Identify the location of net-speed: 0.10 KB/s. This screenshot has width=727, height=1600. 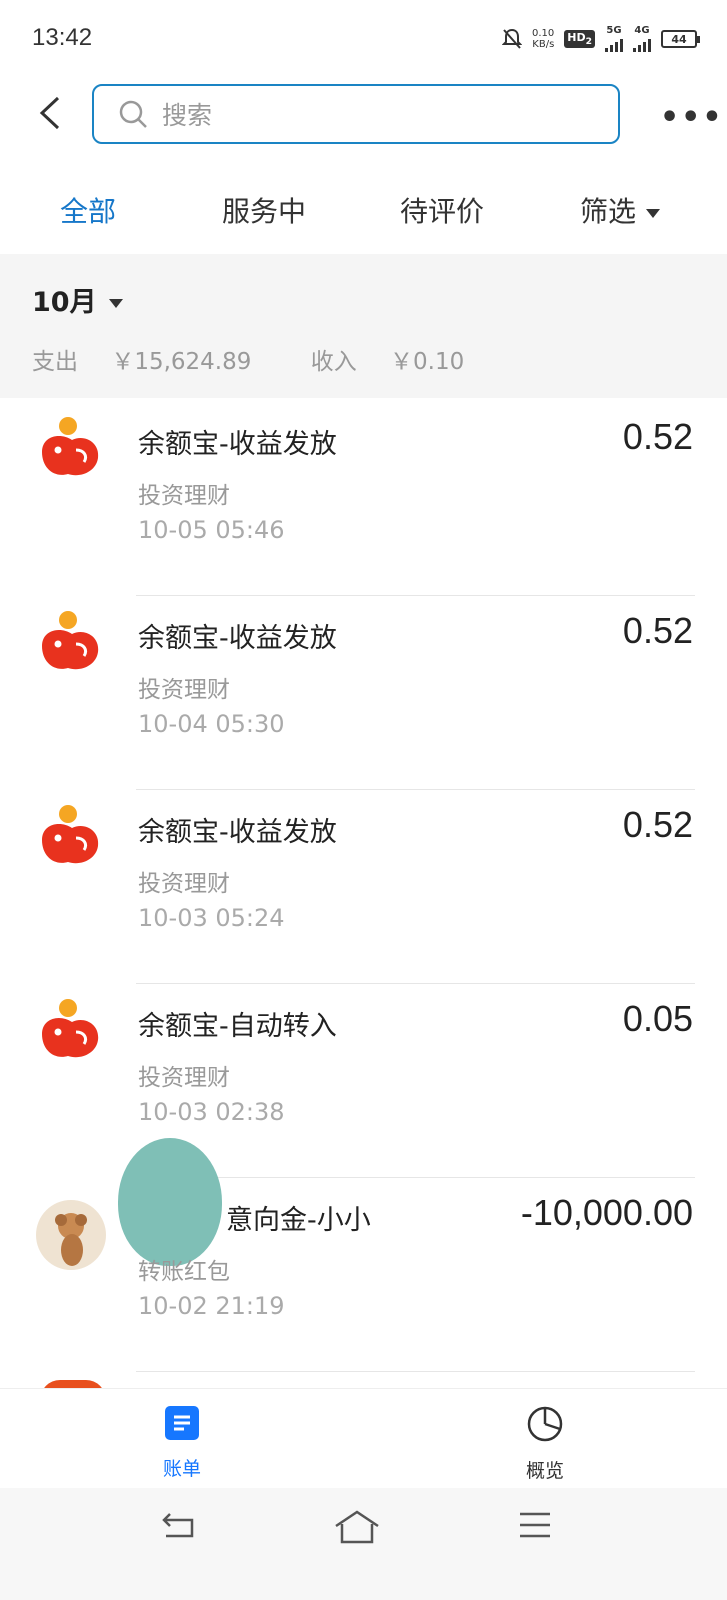
(543, 39).